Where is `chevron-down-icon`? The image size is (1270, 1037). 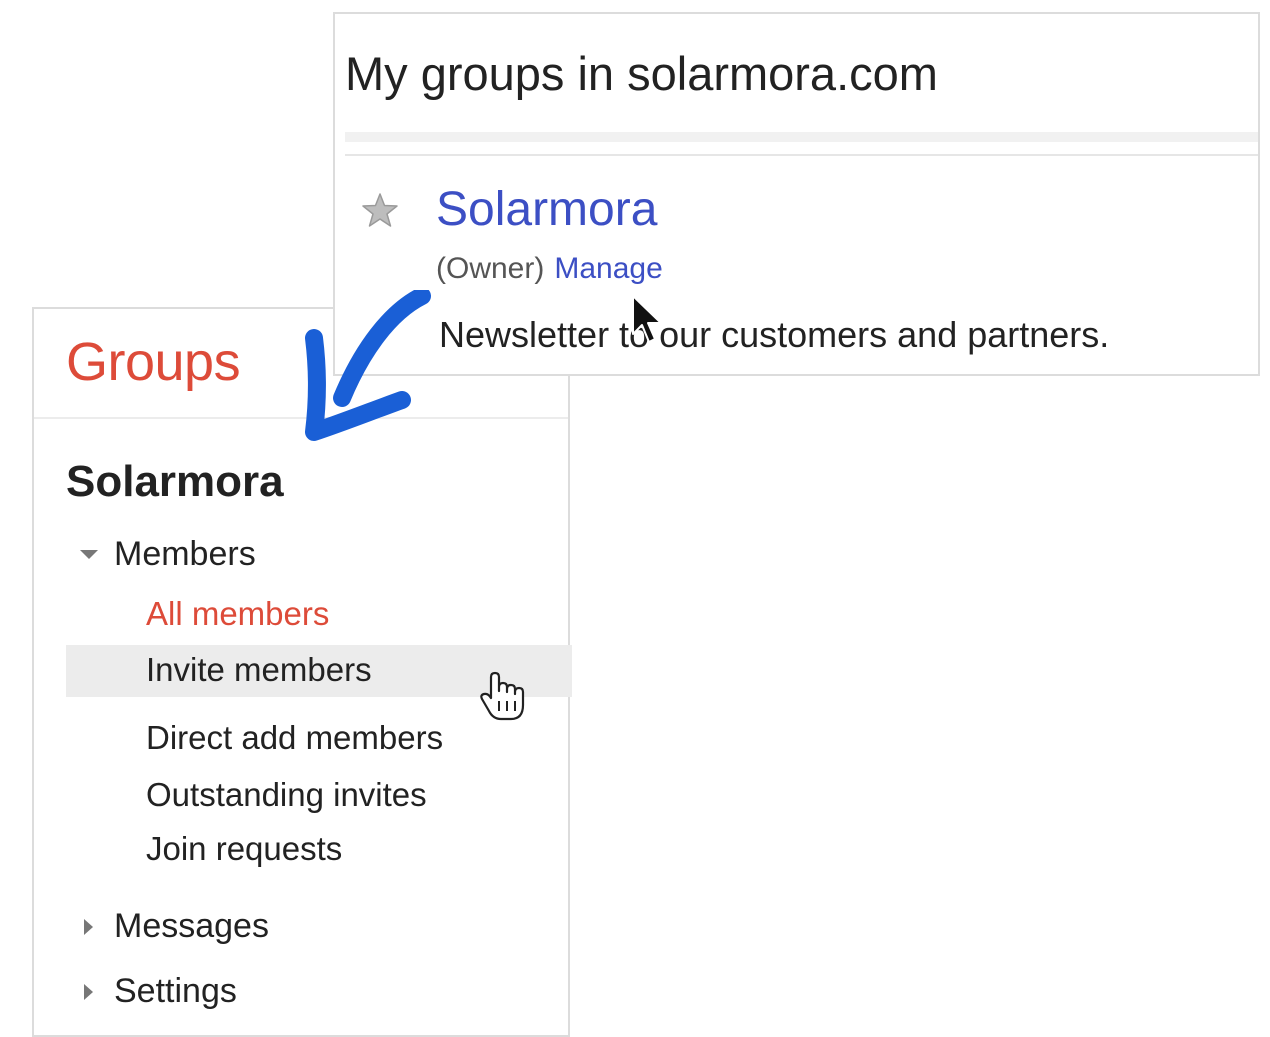
chevron-down-icon is located at coordinates (97, 554).